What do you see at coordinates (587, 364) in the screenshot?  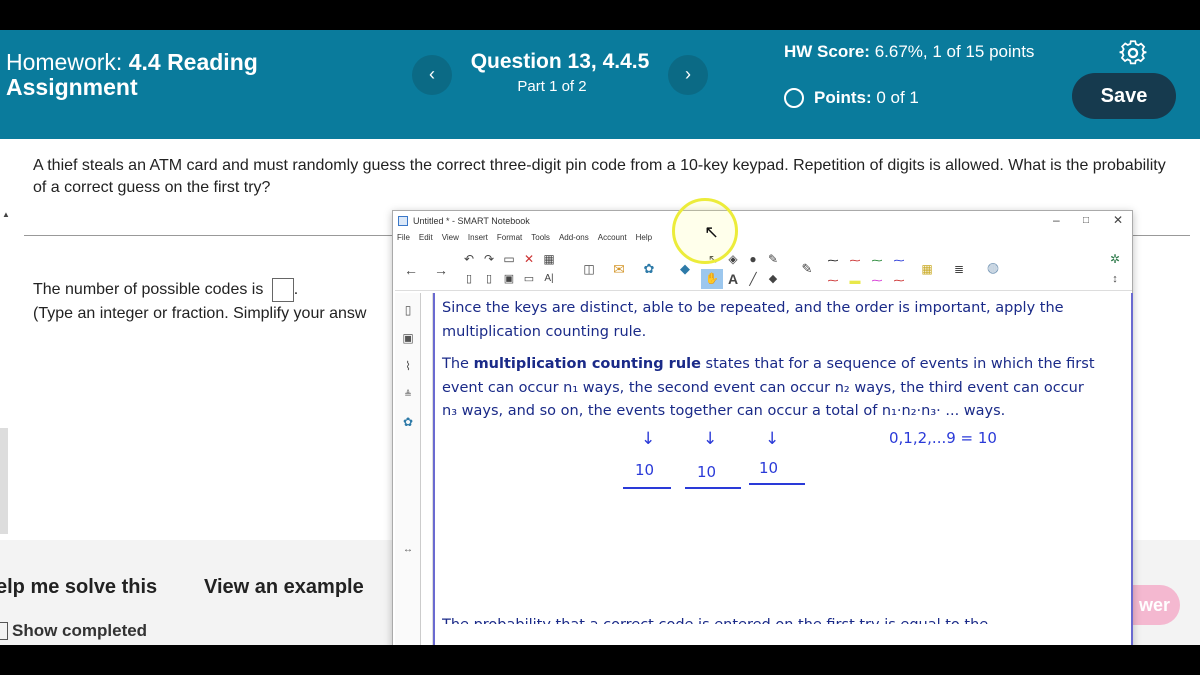 I see `rule-name: multiplication counting rule` at bounding box center [587, 364].